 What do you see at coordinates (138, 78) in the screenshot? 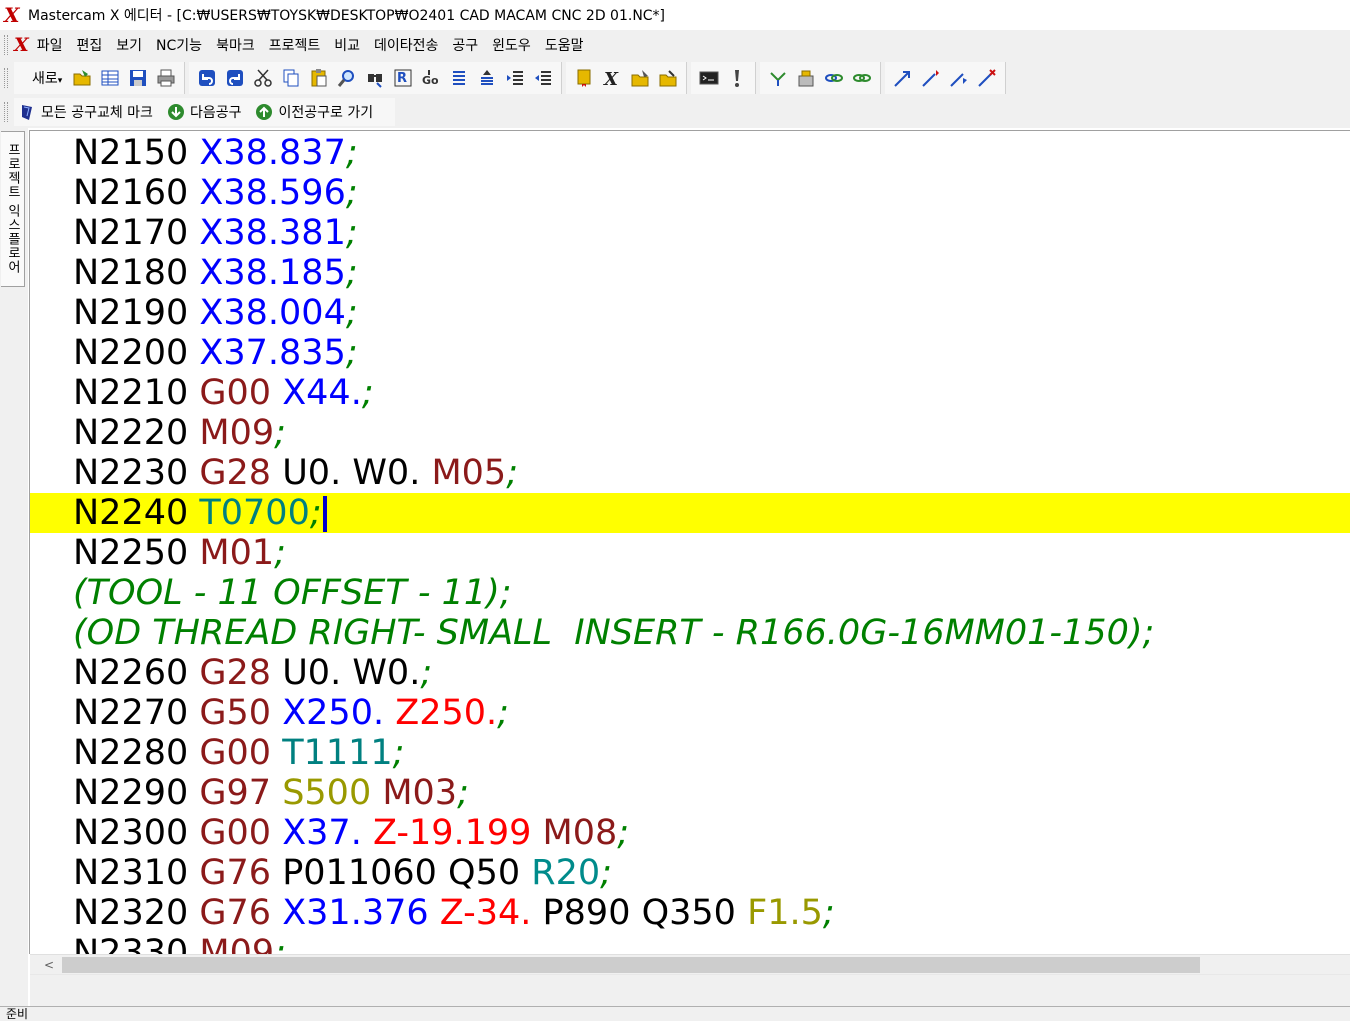
I see `save-icon` at bounding box center [138, 78].